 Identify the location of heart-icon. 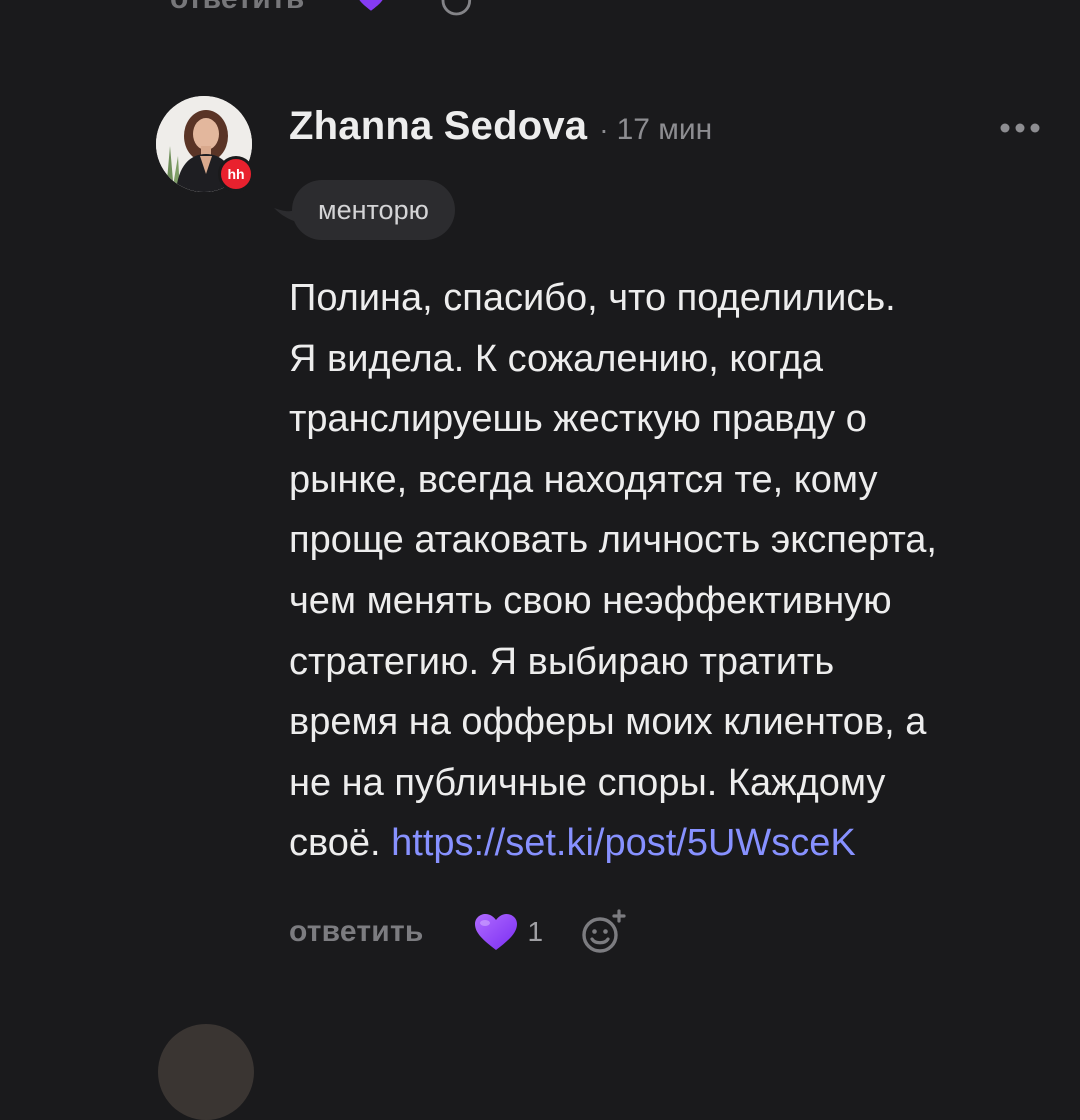
(496, 932).